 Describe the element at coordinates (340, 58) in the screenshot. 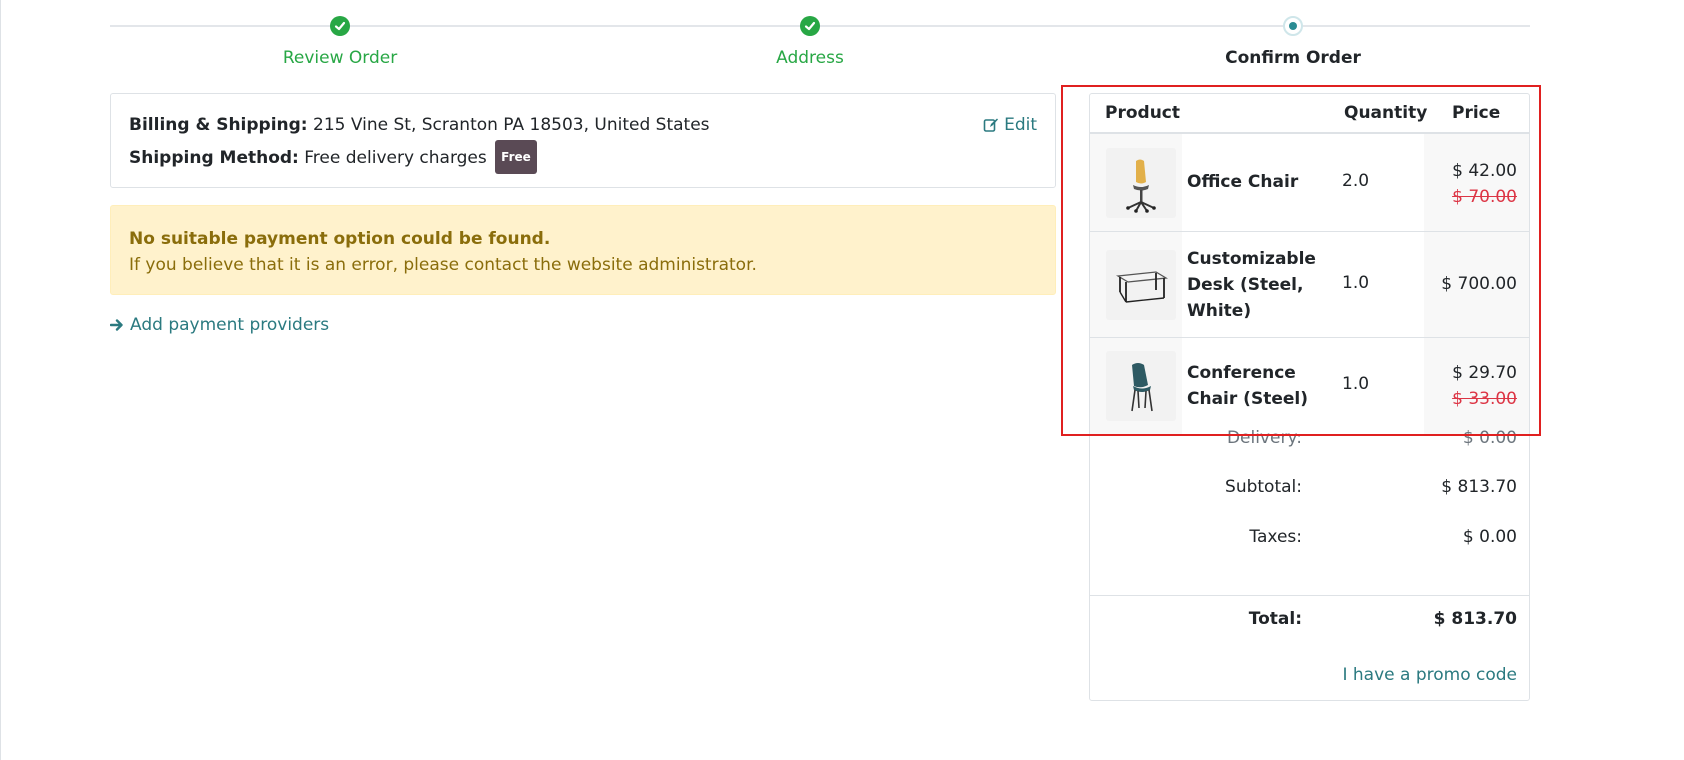

I see `wizard-step-label: Review Order` at that location.